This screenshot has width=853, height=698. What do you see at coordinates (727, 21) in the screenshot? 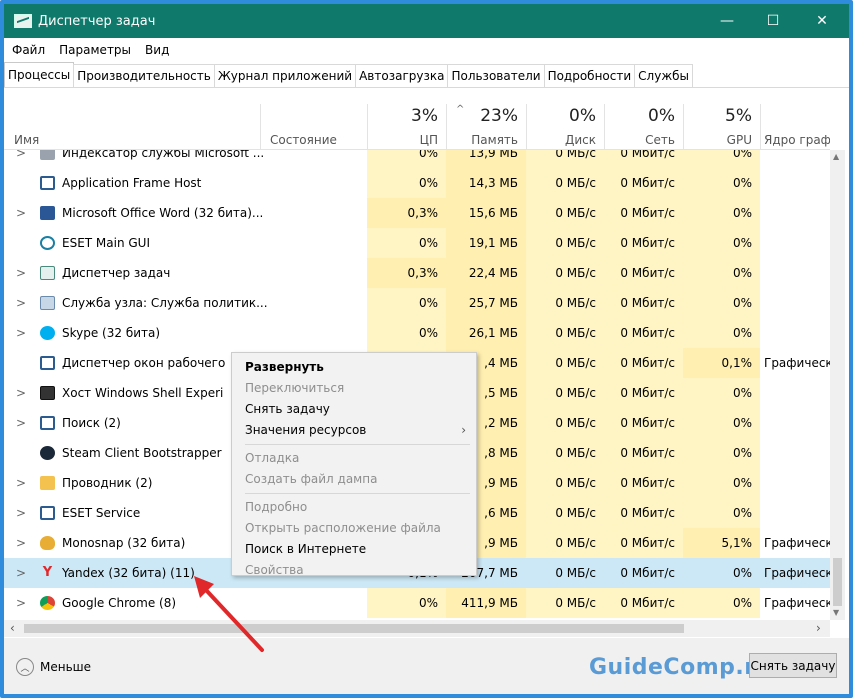
I see `minimize-button: —` at bounding box center [727, 21].